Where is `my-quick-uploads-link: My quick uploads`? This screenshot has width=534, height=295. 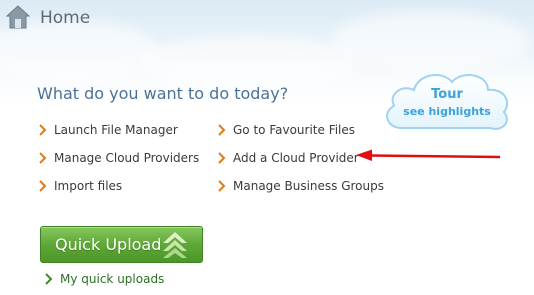
my-quick-uploads-link: My quick uploads is located at coordinates (104, 279).